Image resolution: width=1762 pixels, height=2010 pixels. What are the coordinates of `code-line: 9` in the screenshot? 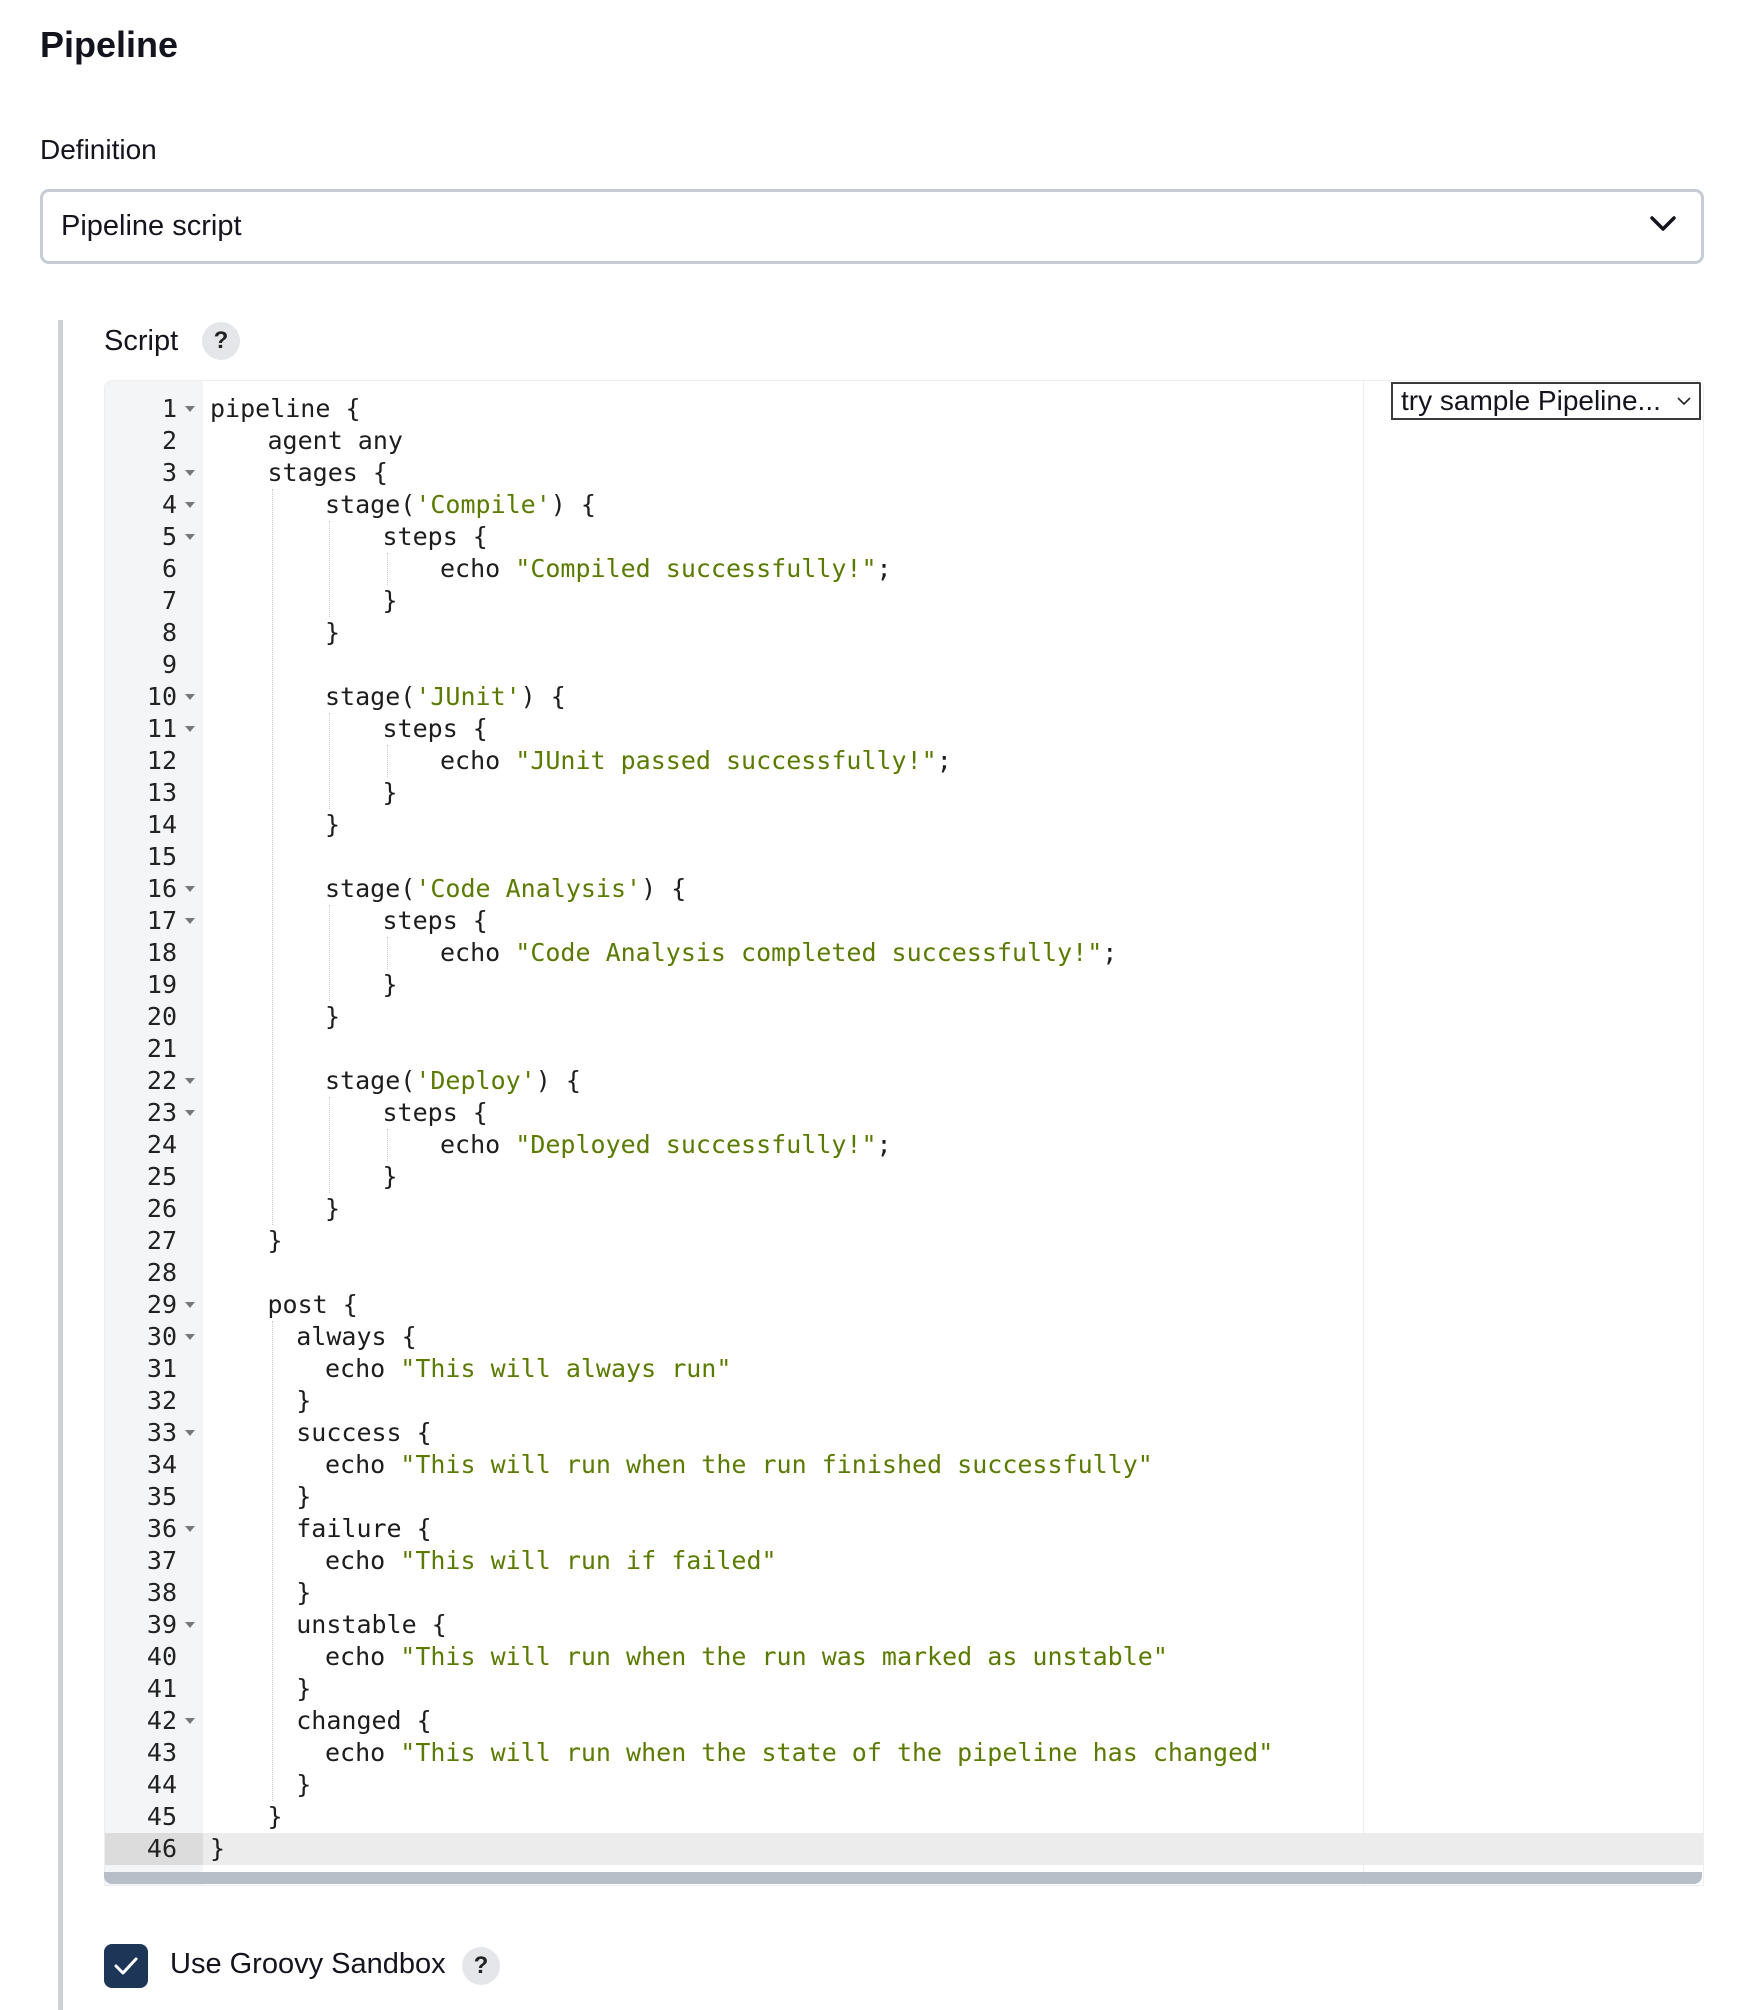 It's located at (904, 665).